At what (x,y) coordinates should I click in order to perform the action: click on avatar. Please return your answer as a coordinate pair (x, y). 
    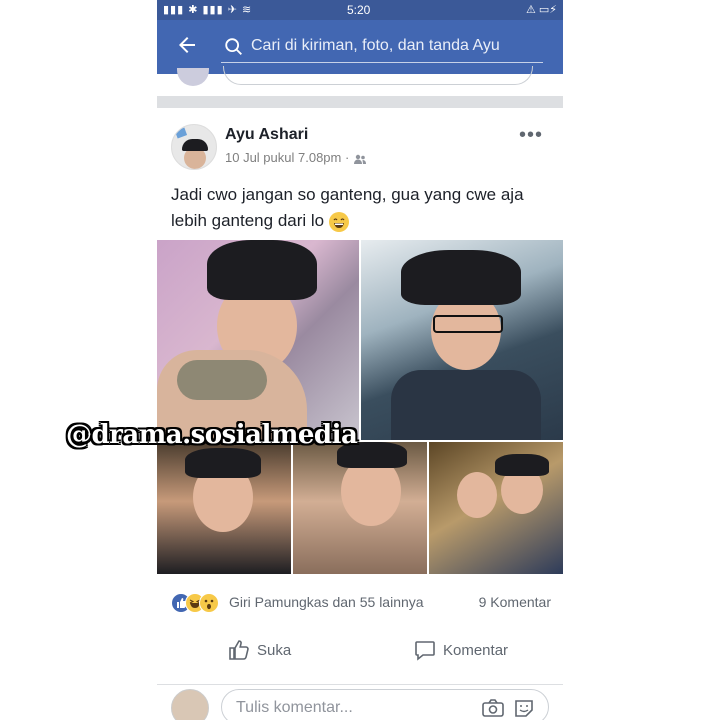
    Looking at the image, I should click on (193, 77).